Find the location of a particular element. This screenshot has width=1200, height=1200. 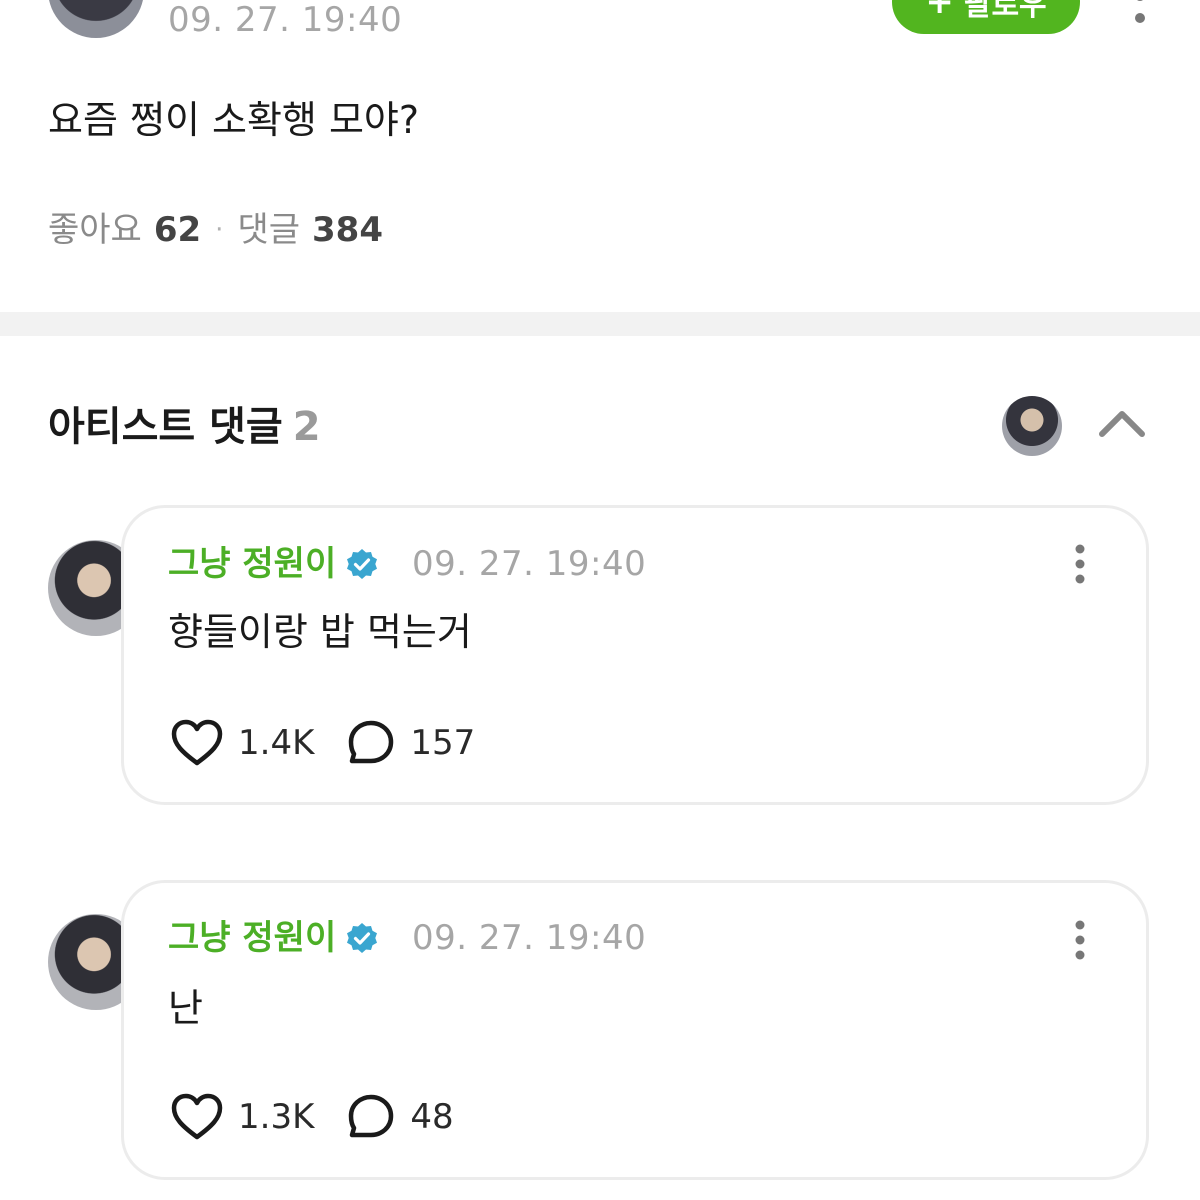

section-divider is located at coordinates (600, 324).